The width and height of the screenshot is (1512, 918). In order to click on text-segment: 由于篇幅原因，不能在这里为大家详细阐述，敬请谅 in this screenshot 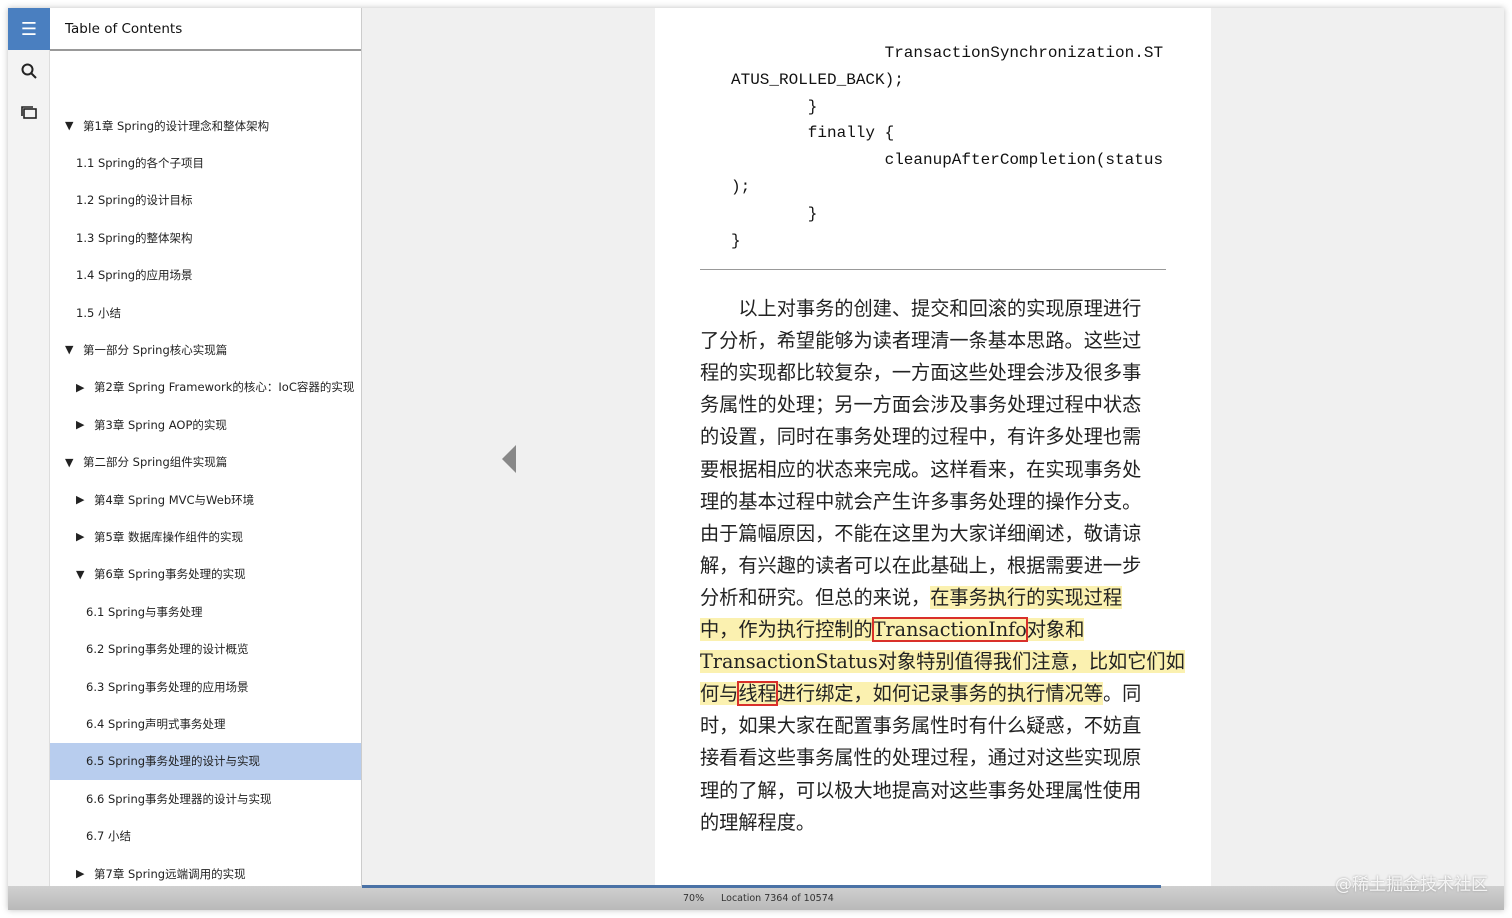, I will do `click(921, 533)`.